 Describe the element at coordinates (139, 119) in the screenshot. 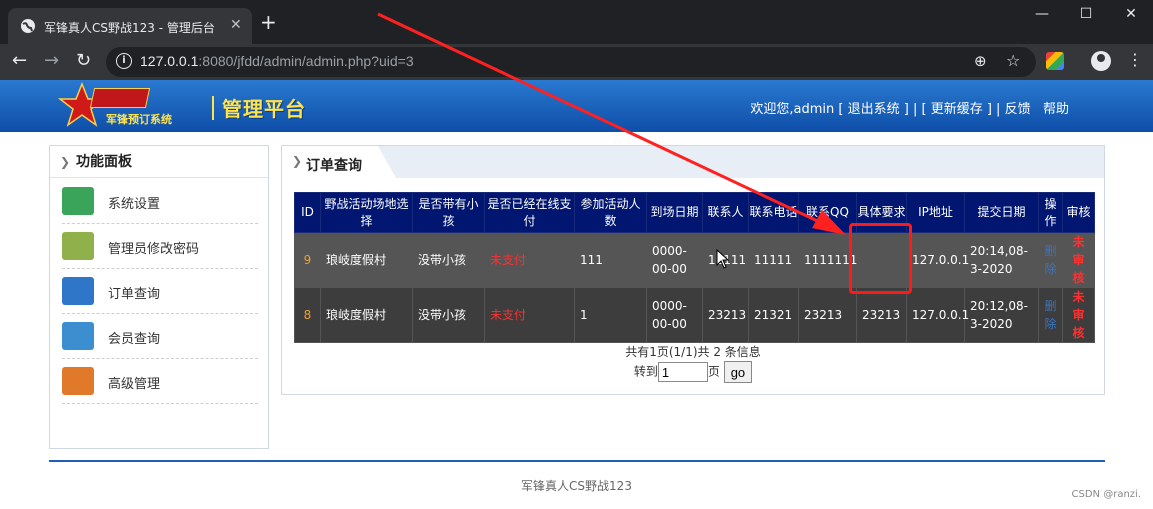

I see `logo-text: 军锋预订系统` at that location.